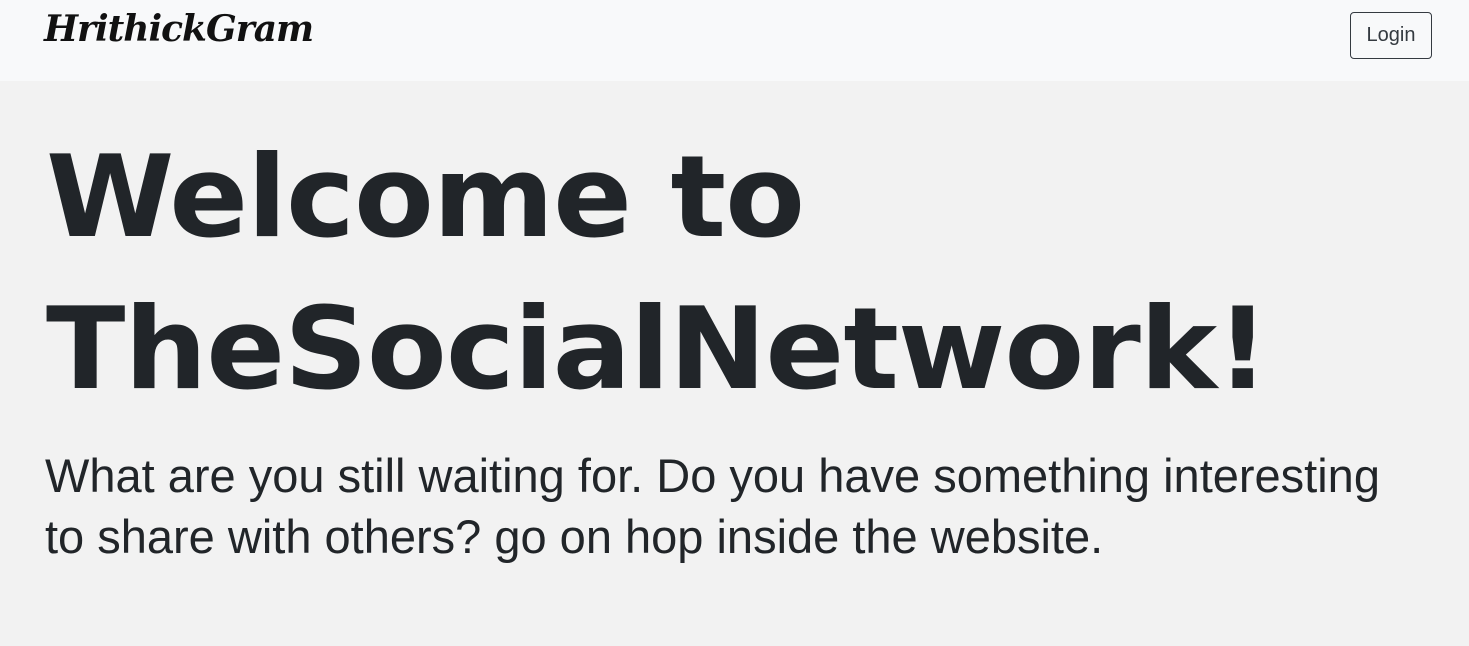 The width and height of the screenshot is (1469, 646). Describe the element at coordinates (1391, 35) in the screenshot. I see `login-button: Login` at that location.